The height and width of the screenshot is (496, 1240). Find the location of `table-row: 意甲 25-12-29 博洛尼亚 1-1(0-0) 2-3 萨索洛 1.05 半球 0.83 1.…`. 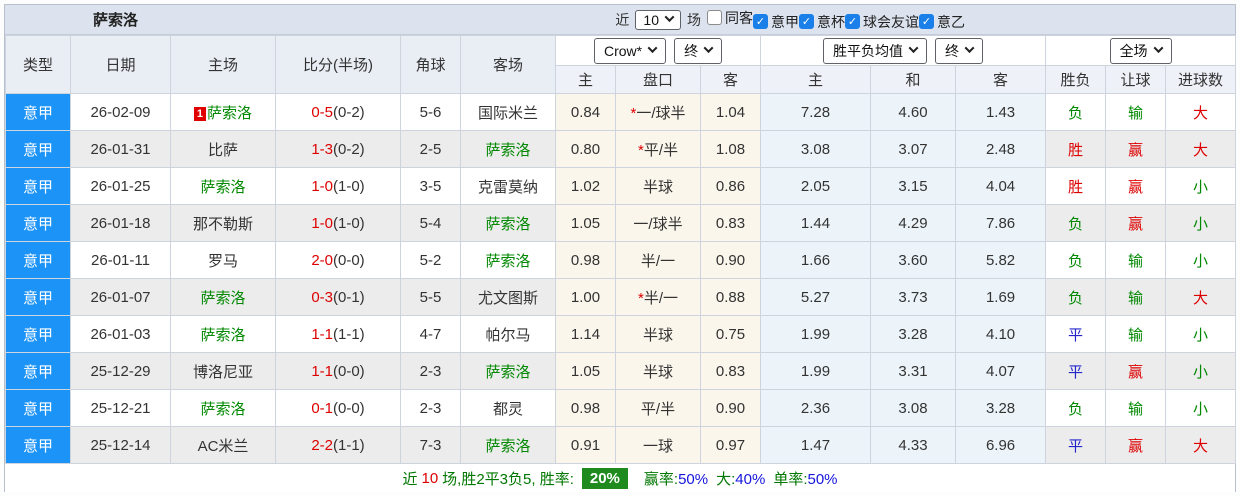

table-row: 意甲 25-12-29 博洛尼亚 1-1(0-0) 2-3 萨索洛 1.05 半球 0.83 1.… is located at coordinates (621, 371).